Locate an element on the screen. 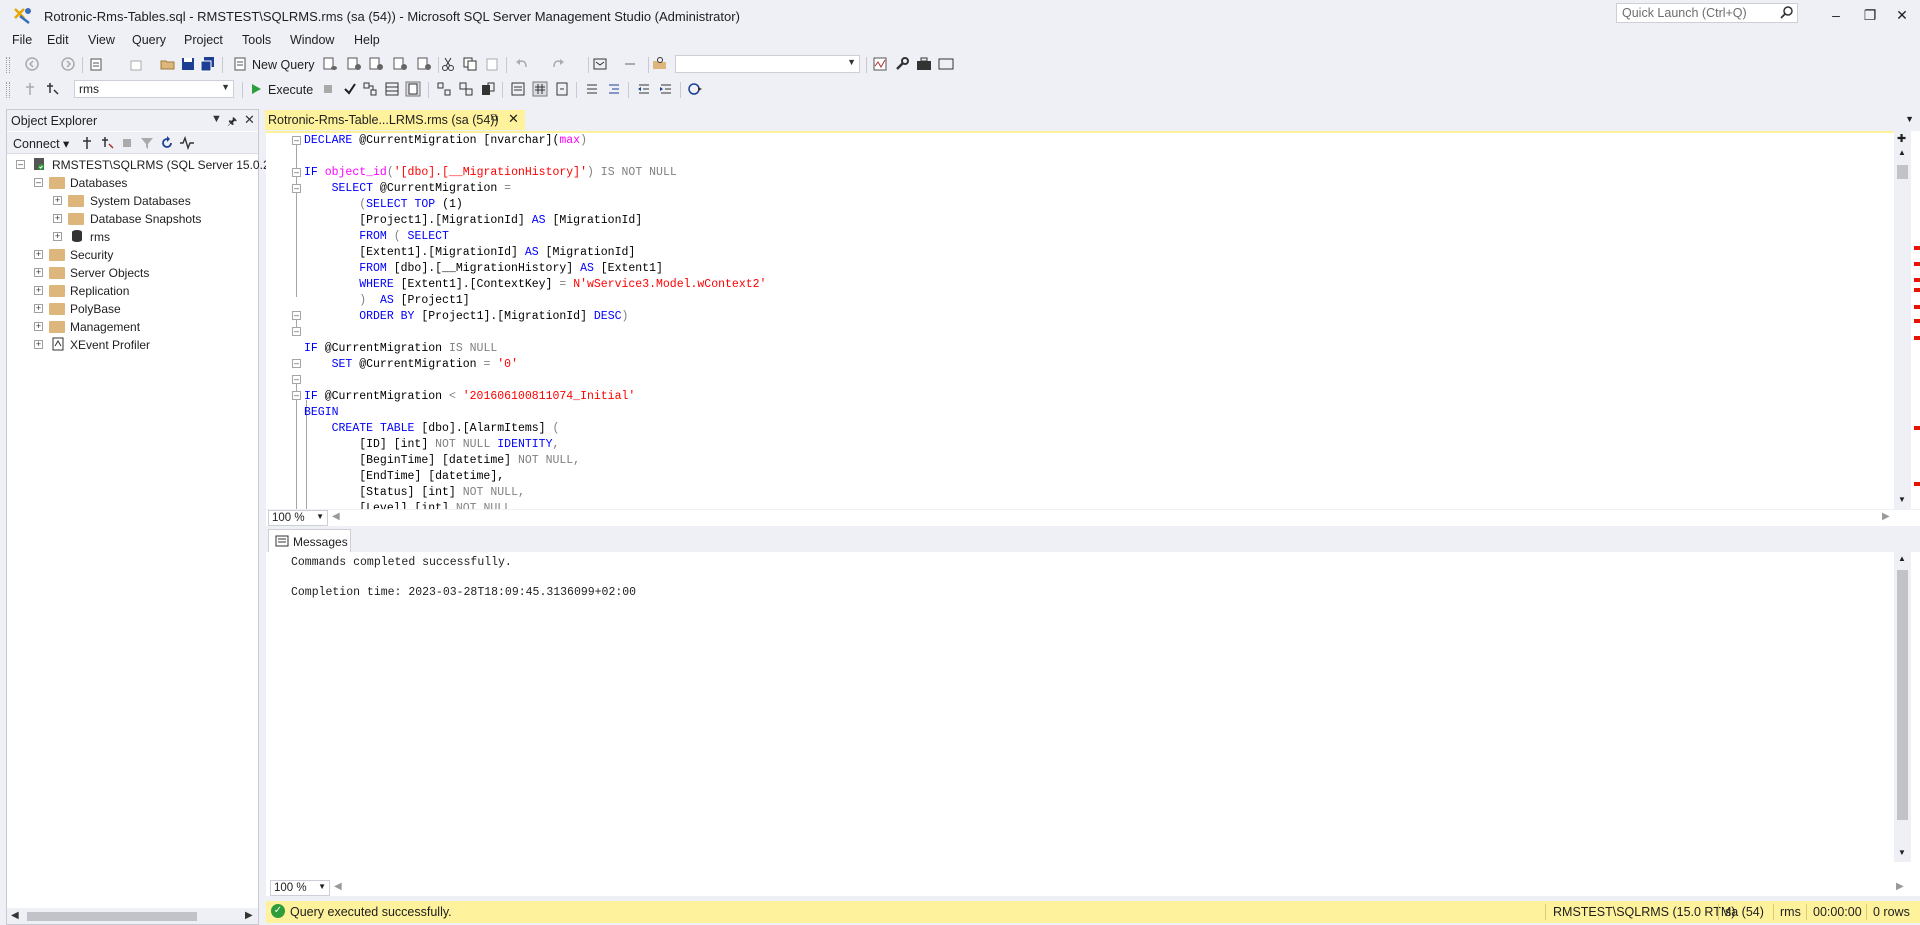 This screenshot has height=925, width=1920. add-item-icon is located at coordinates (136, 64).